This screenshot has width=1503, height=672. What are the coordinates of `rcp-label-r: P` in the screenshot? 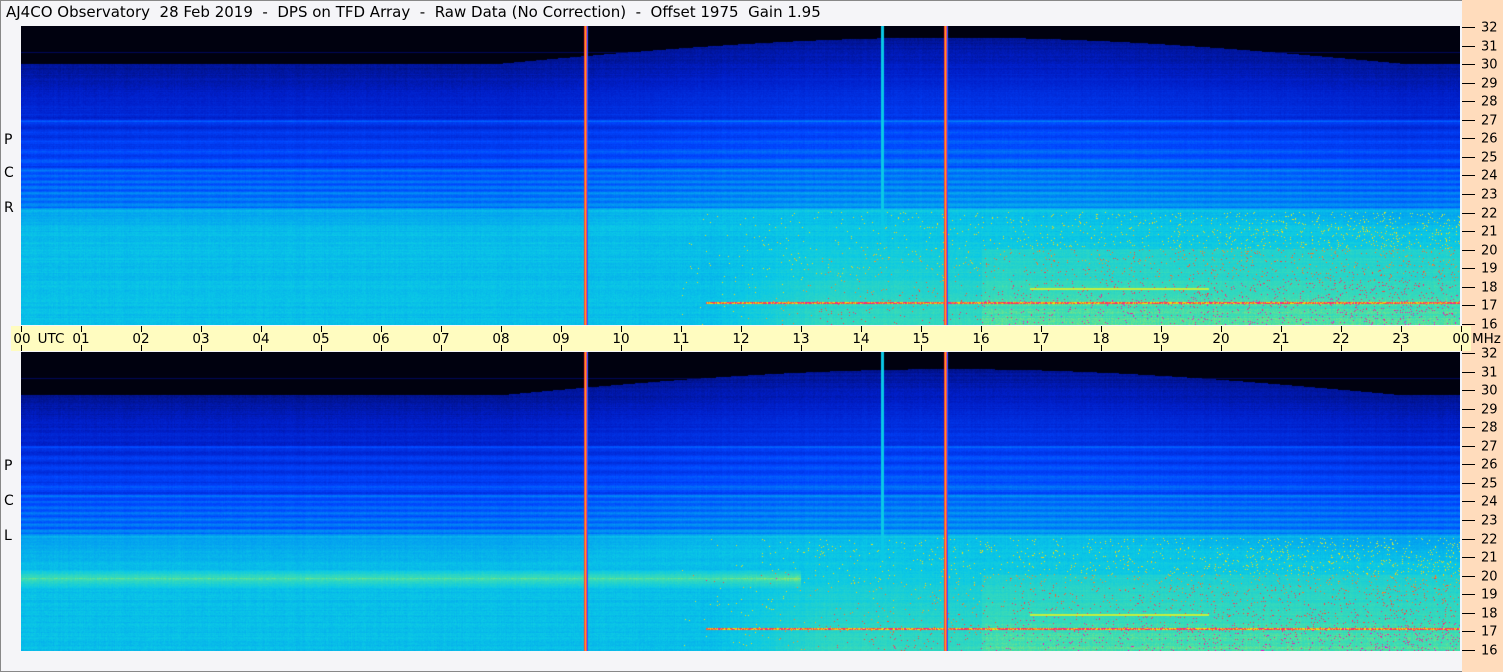 It's located at (8, 140).